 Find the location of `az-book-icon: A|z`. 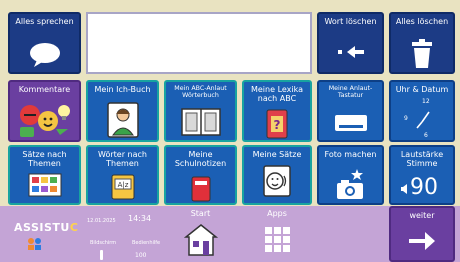

az-book-icon: A|z is located at coordinates (122, 187).